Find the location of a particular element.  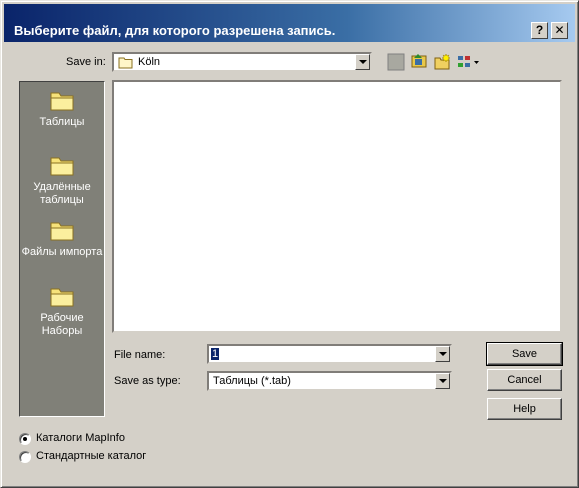

help-button: Help is located at coordinates (524, 409).